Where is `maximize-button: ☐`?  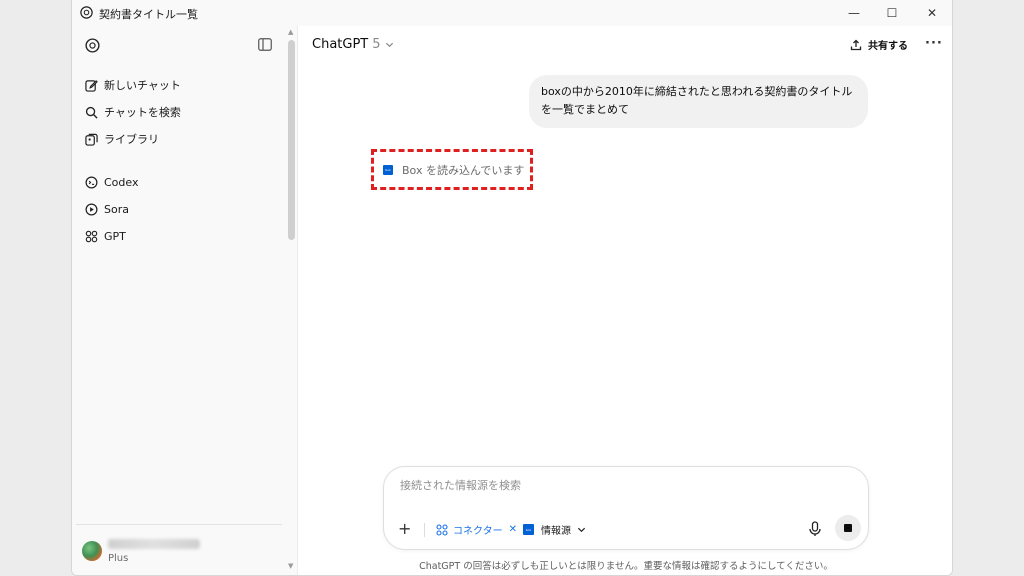
maximize-button: ☐ is located at coordinates (892, 13).